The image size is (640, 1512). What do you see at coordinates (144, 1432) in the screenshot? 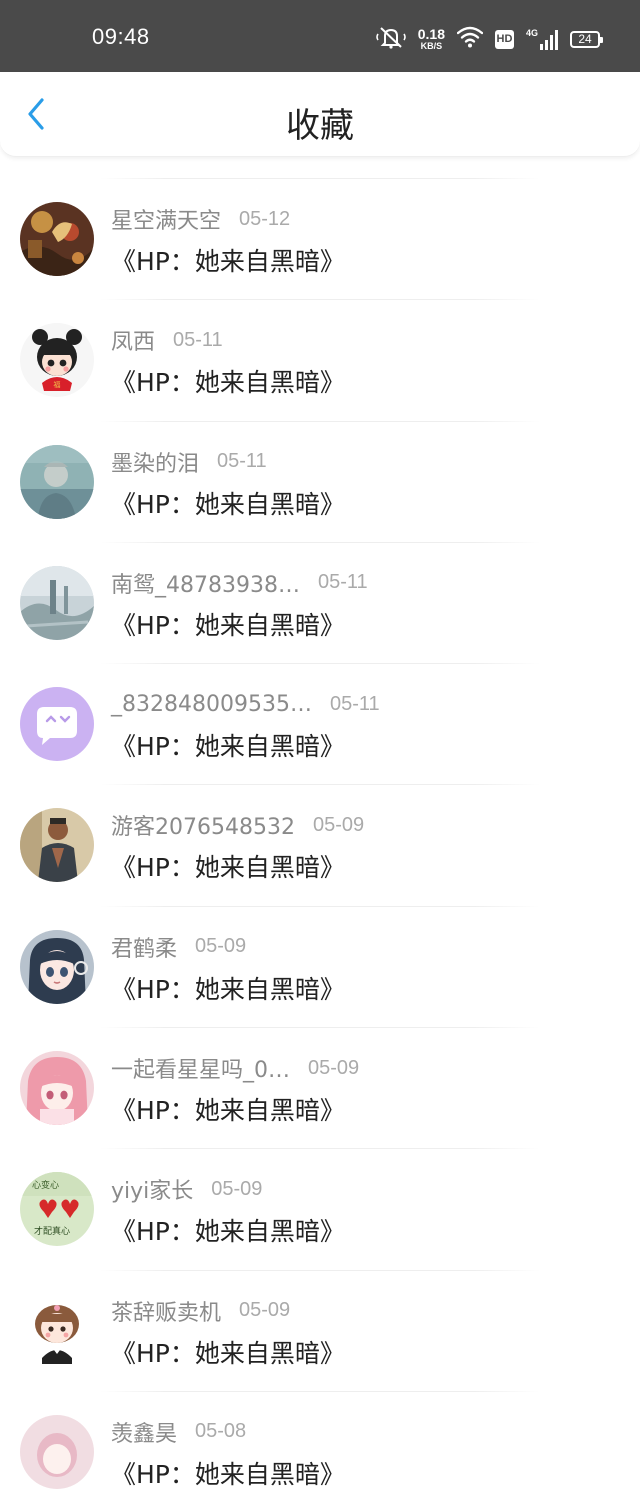
I see `username: 羡鑫昊` at bounding box center [144, 1432].